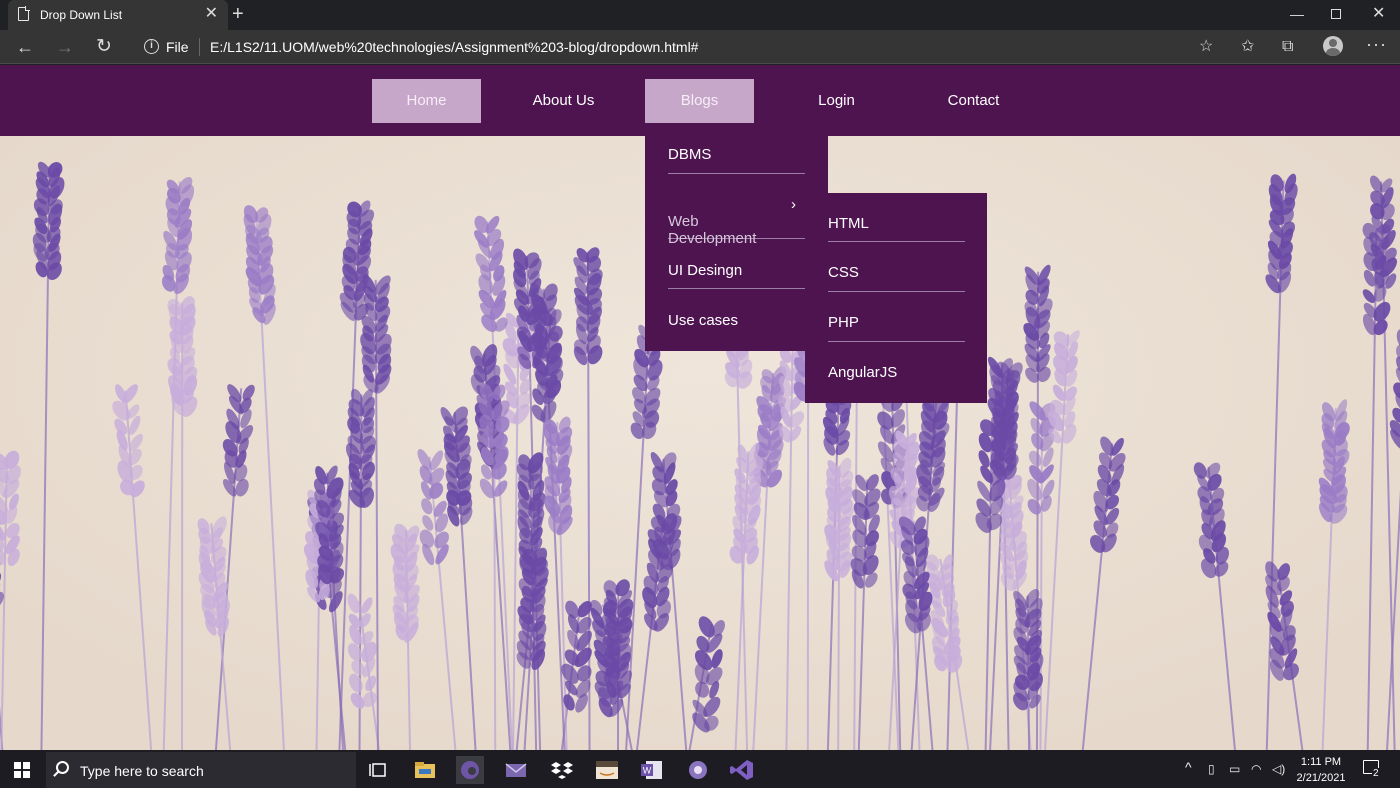 This screenshot has width=1400, height=788. Describe the element at coordinates (1378, 14) in the screenshot. I see `close-window-button: ✕` at that location.